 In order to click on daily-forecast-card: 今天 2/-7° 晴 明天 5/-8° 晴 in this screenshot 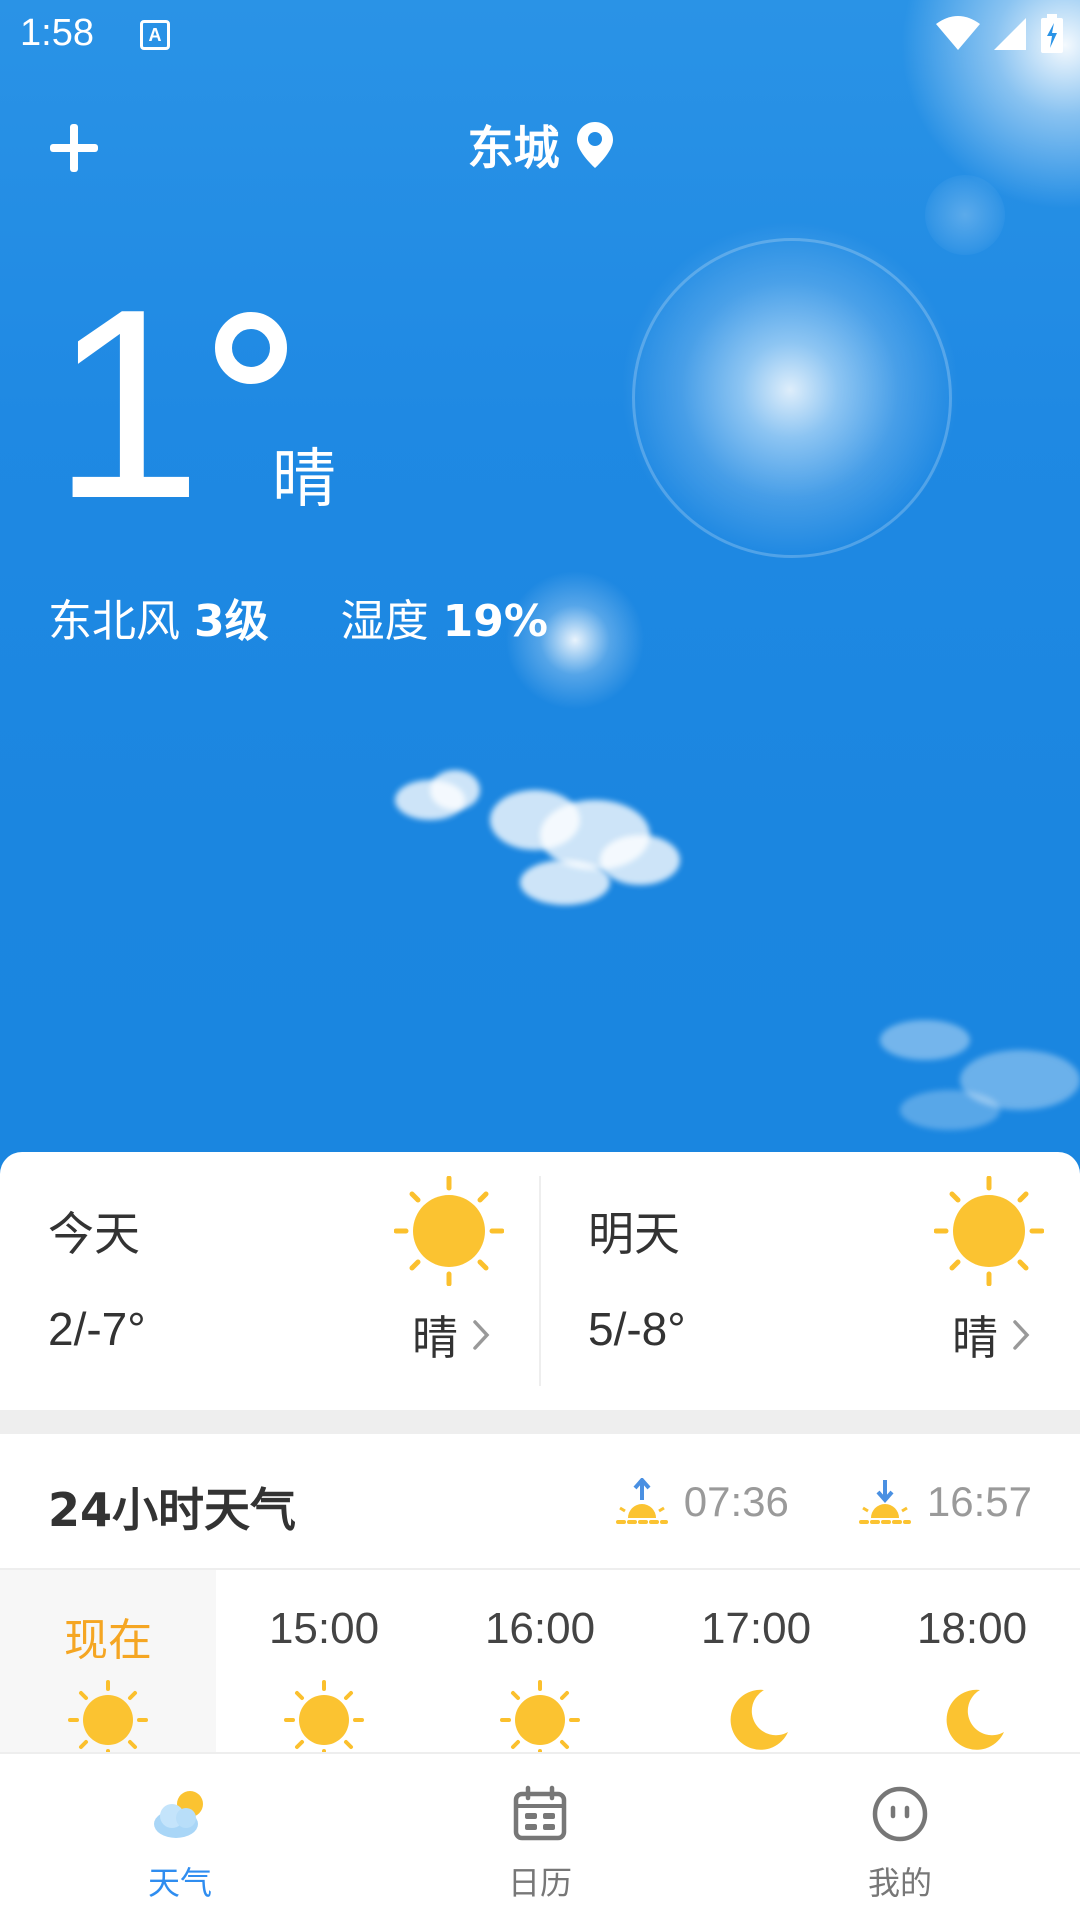, I will do `click(540, 1281)`.